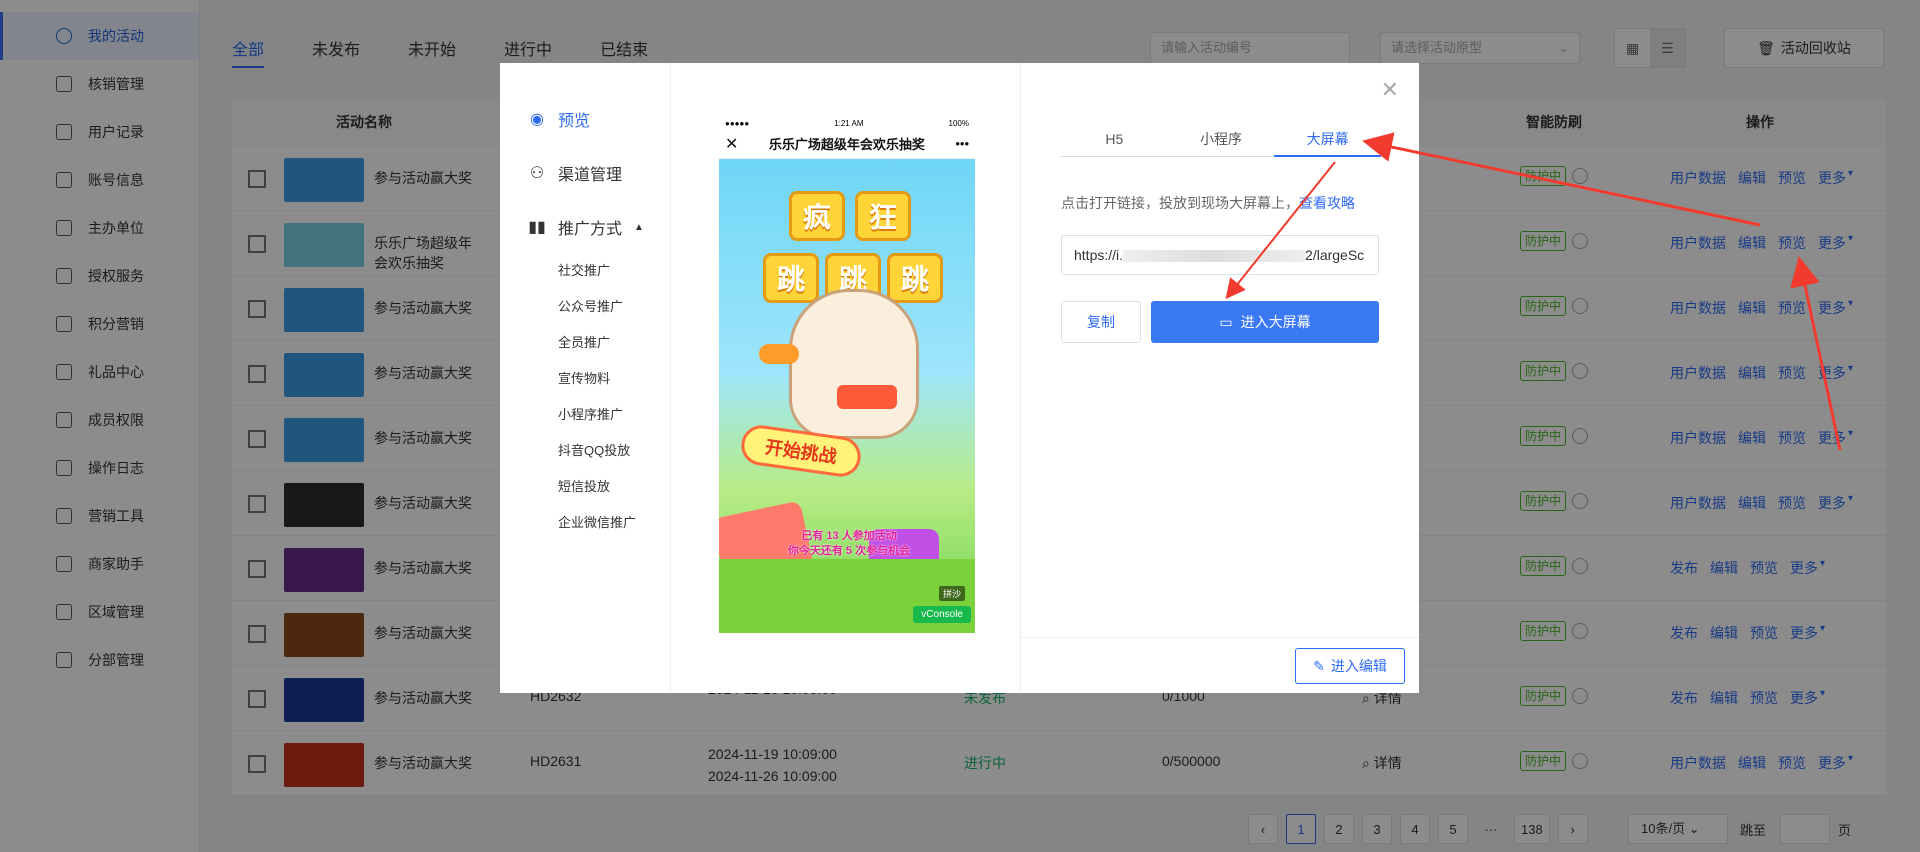  I want to click on arrow-to-largescreen-tab, so click(1561, 179).